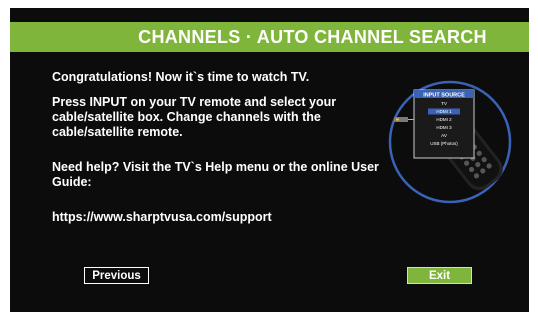 This screenshot has height=319, width=538. What do you see at coordinates (162, 217) in the screenshot?
I see `support-url: https://www.sharptvusa.com/support` at bounding box center [162, 217].